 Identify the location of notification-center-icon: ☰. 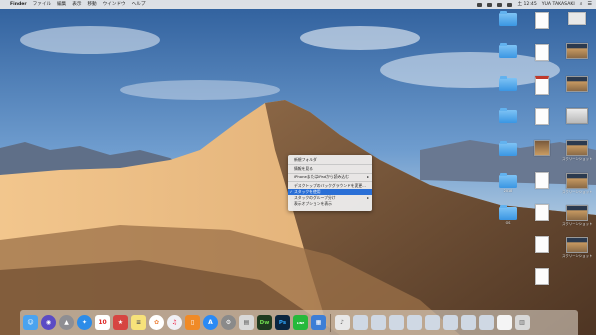
(590, 4).